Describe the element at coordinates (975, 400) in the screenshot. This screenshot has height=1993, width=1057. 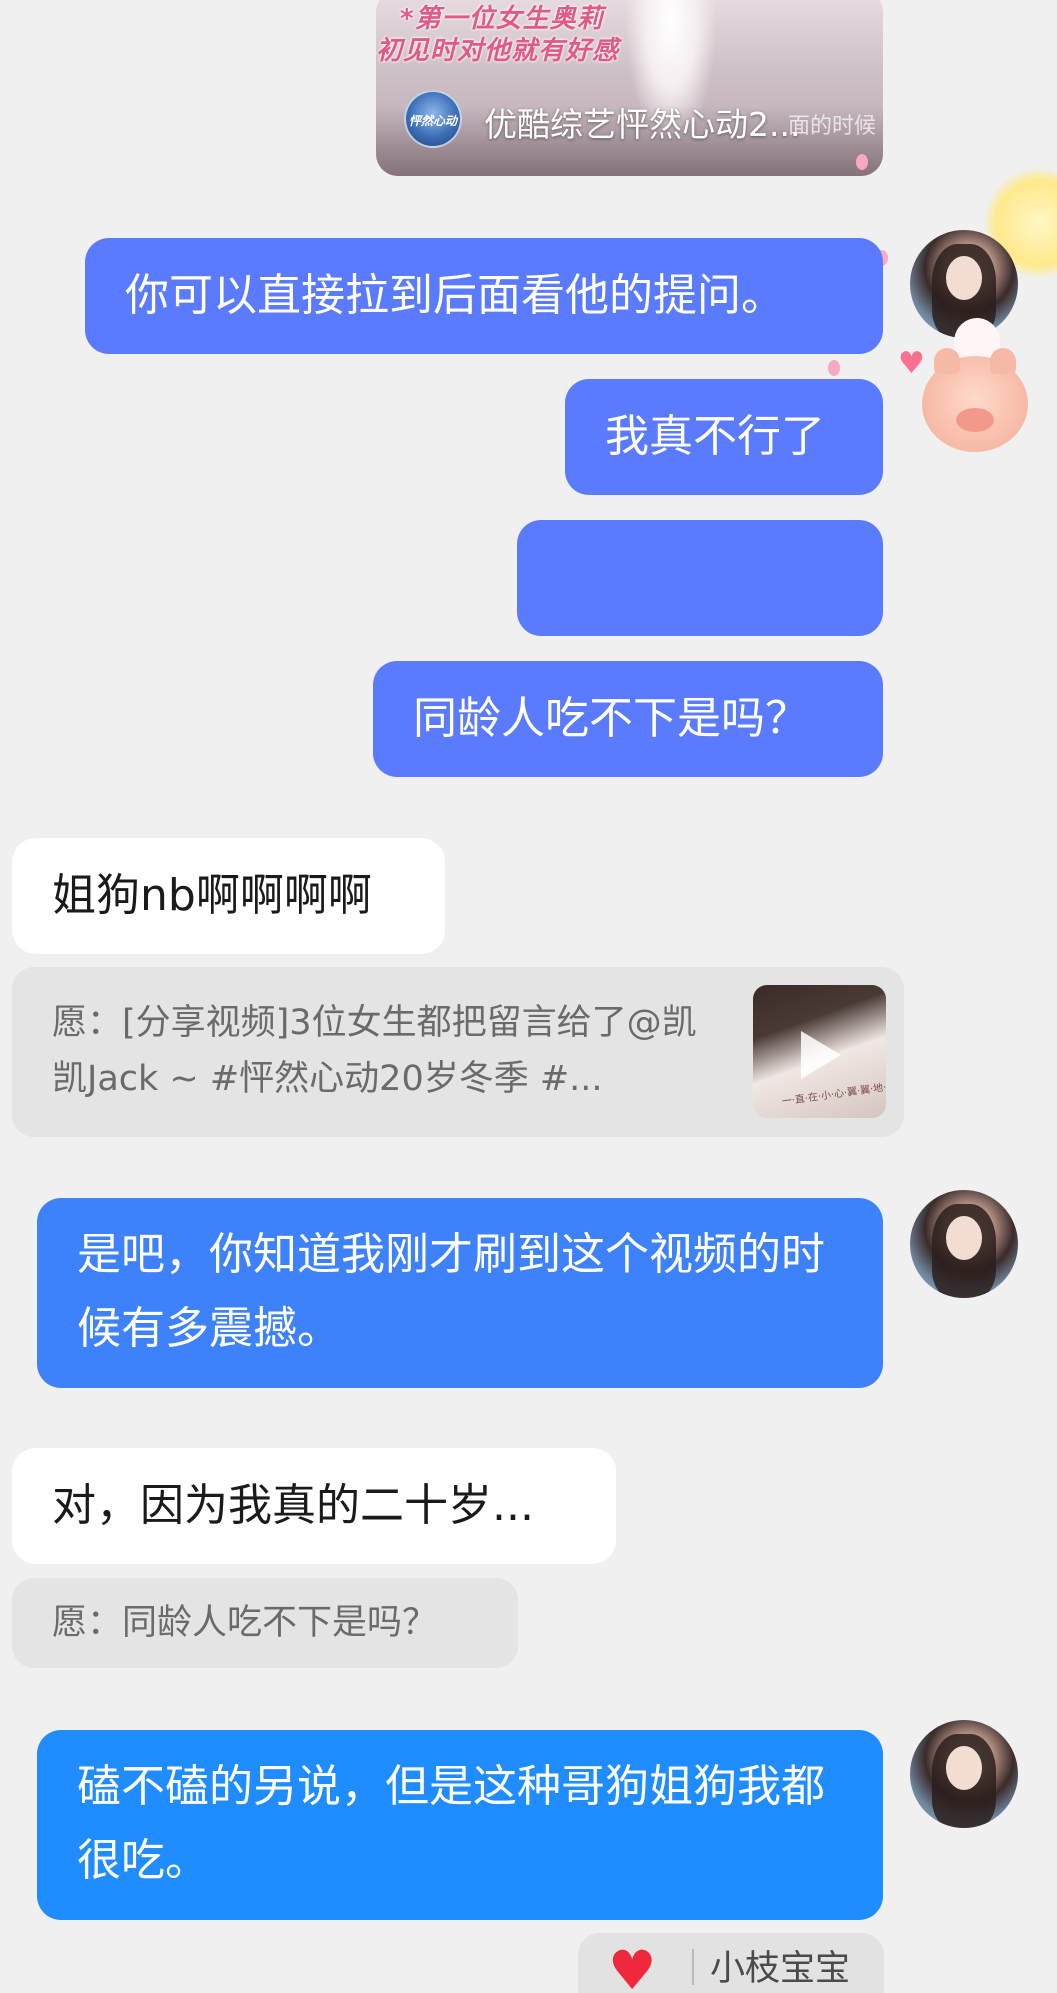
I see `pig-decoration-icon` at that location.